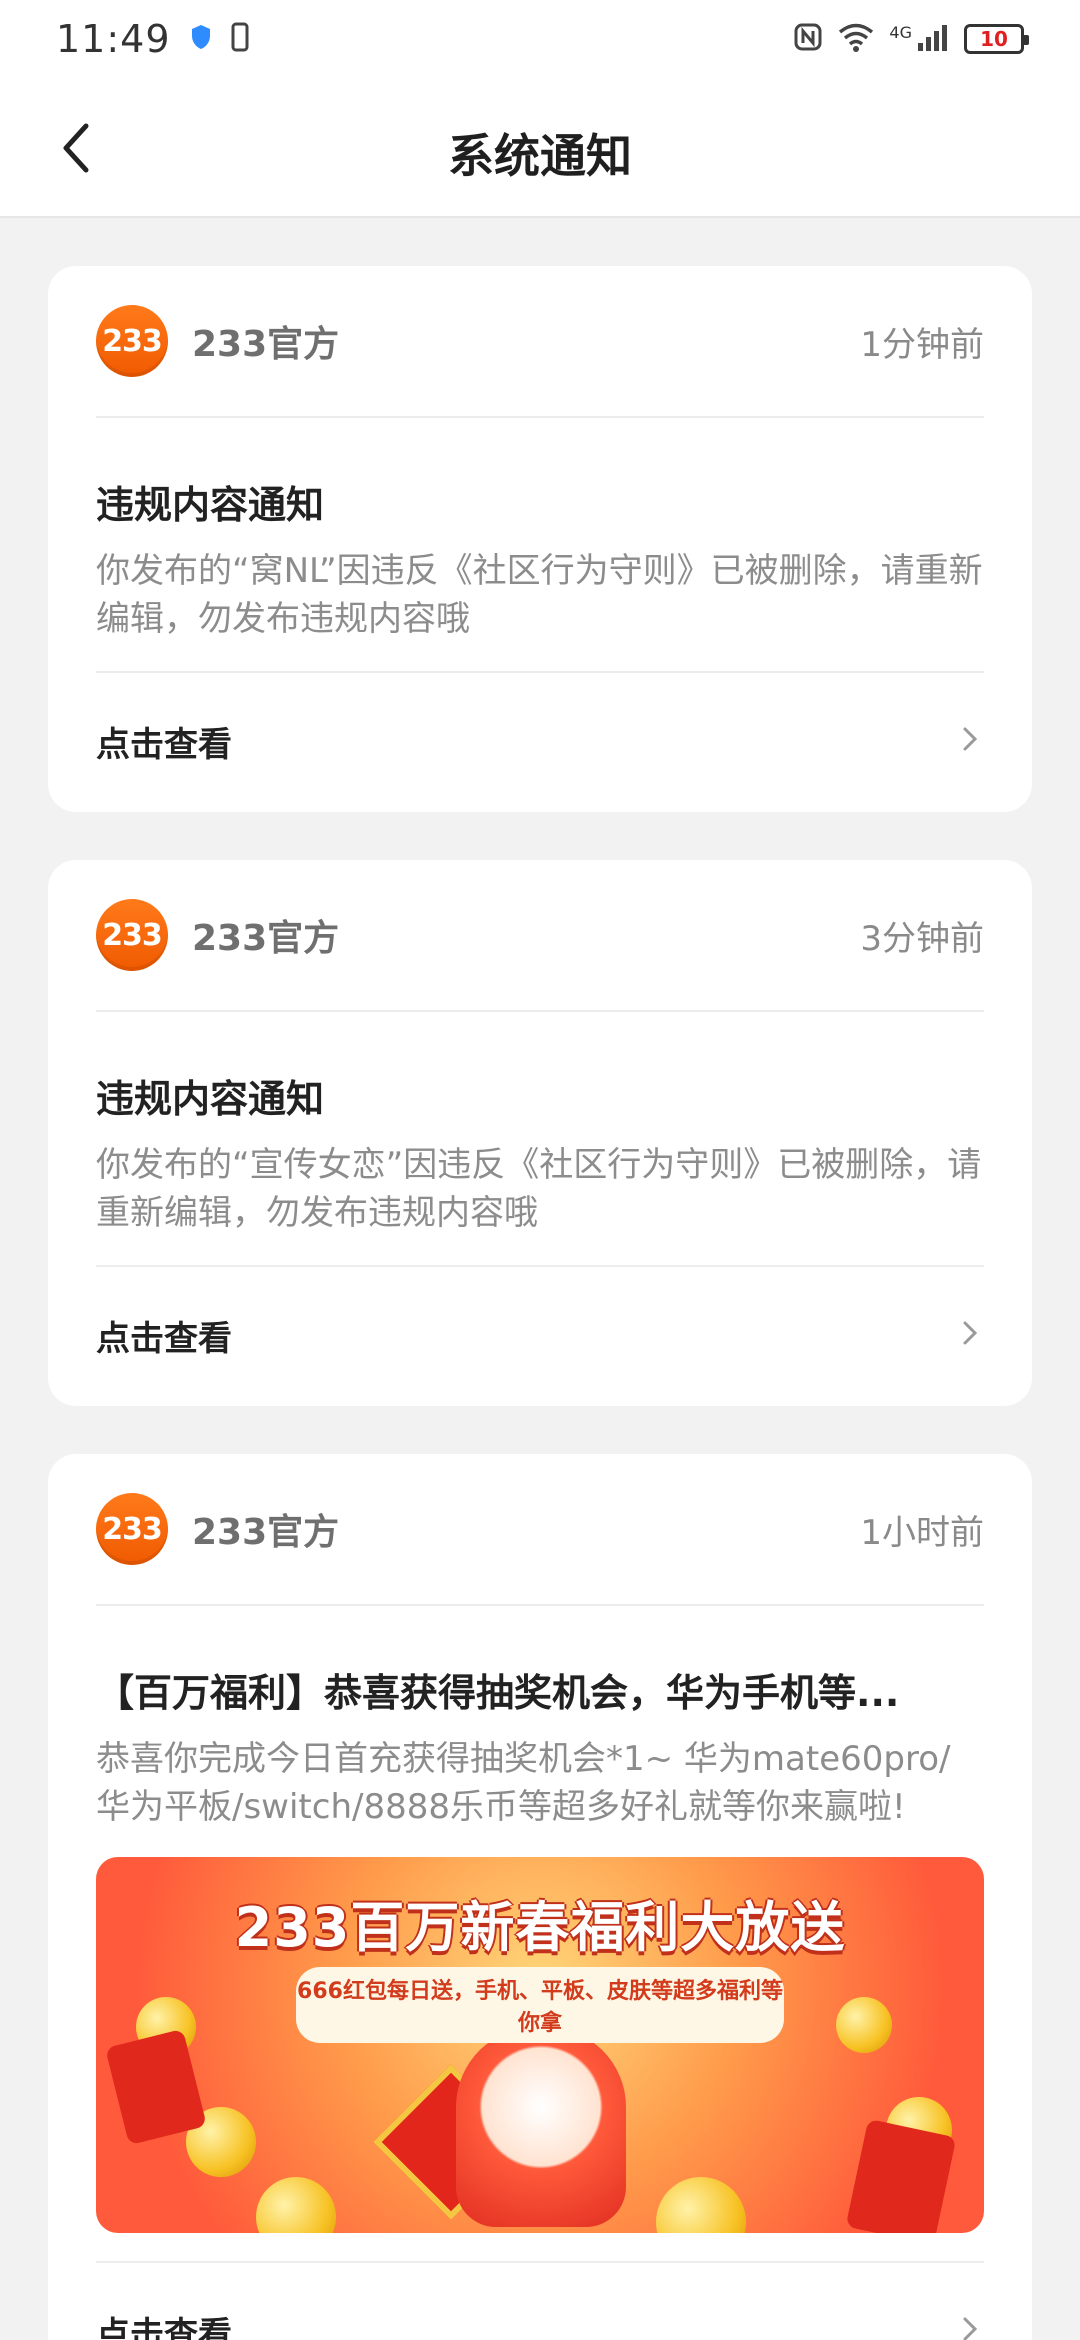 Image resolution: width=1080 pixels, height=2340 pixels. Describe the element at coordinates (922, 344) in the screenshot. I see `time-ago: 1分钟前` at that location.